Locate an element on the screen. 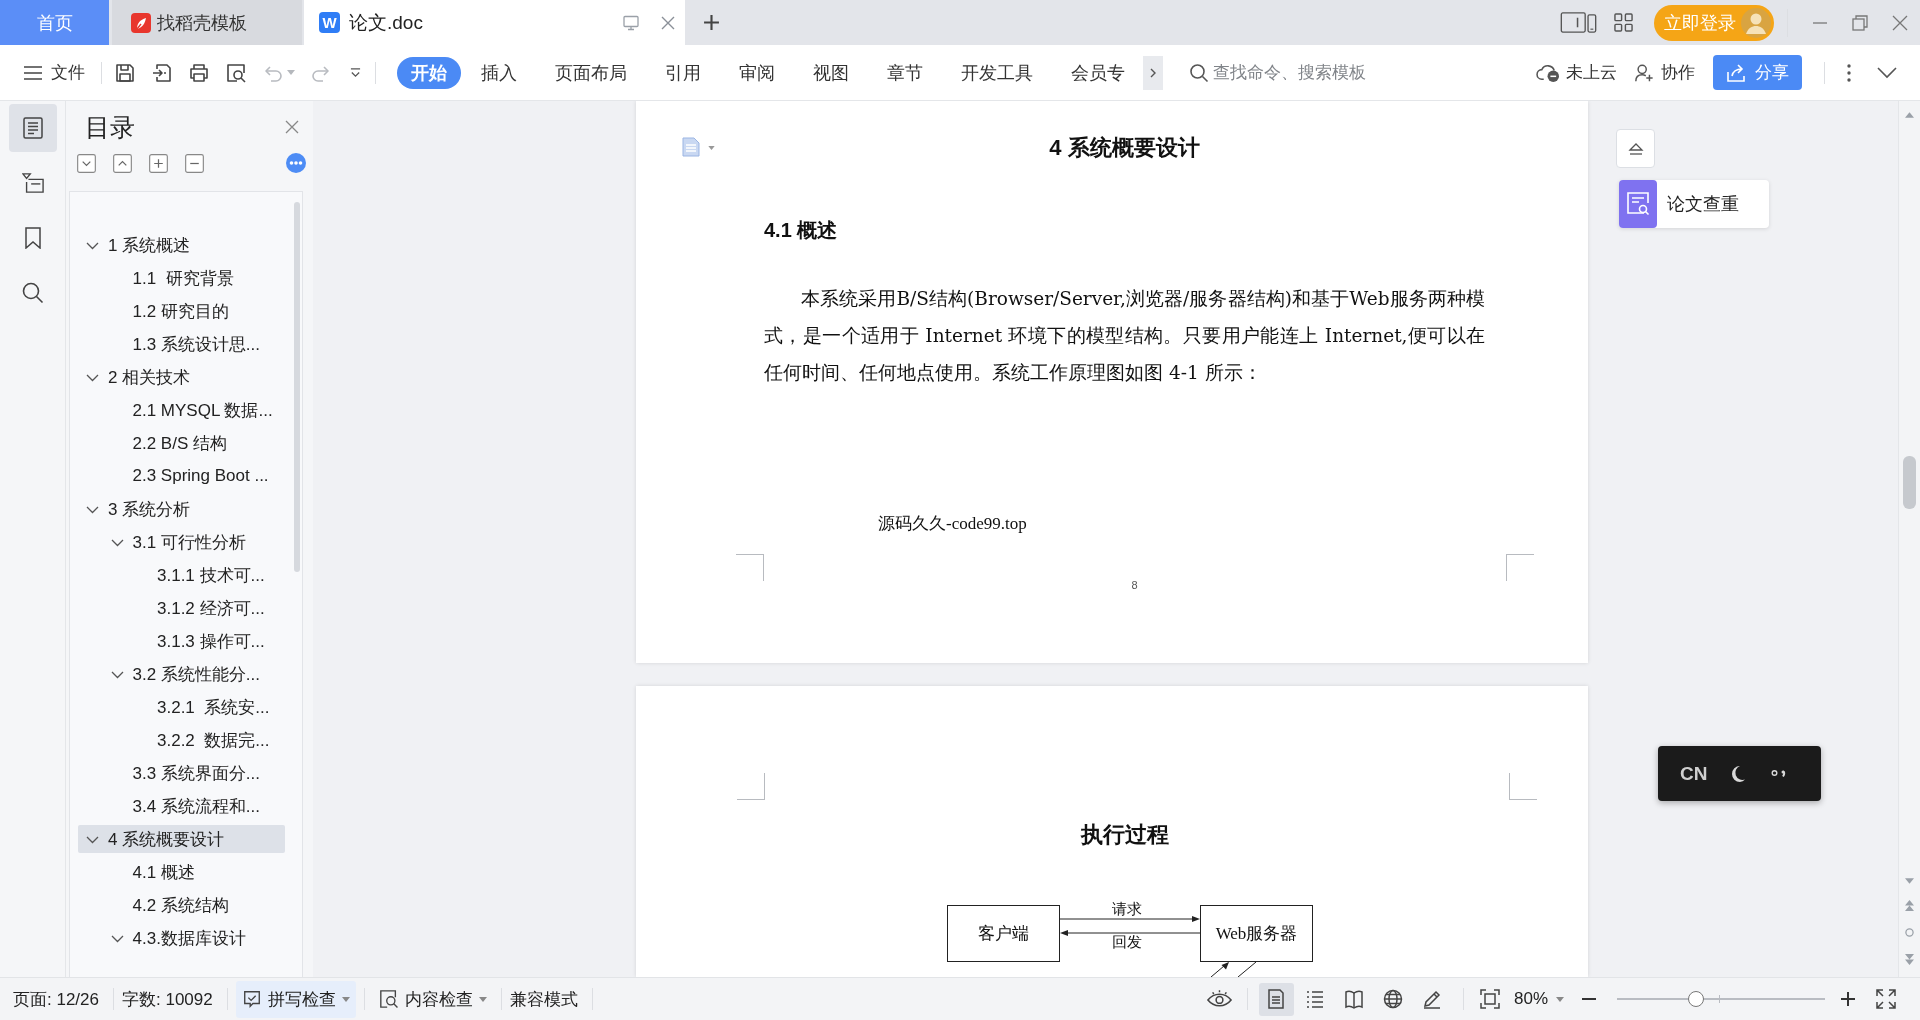  fit-page-icon is located at coordinates (1489, 999).